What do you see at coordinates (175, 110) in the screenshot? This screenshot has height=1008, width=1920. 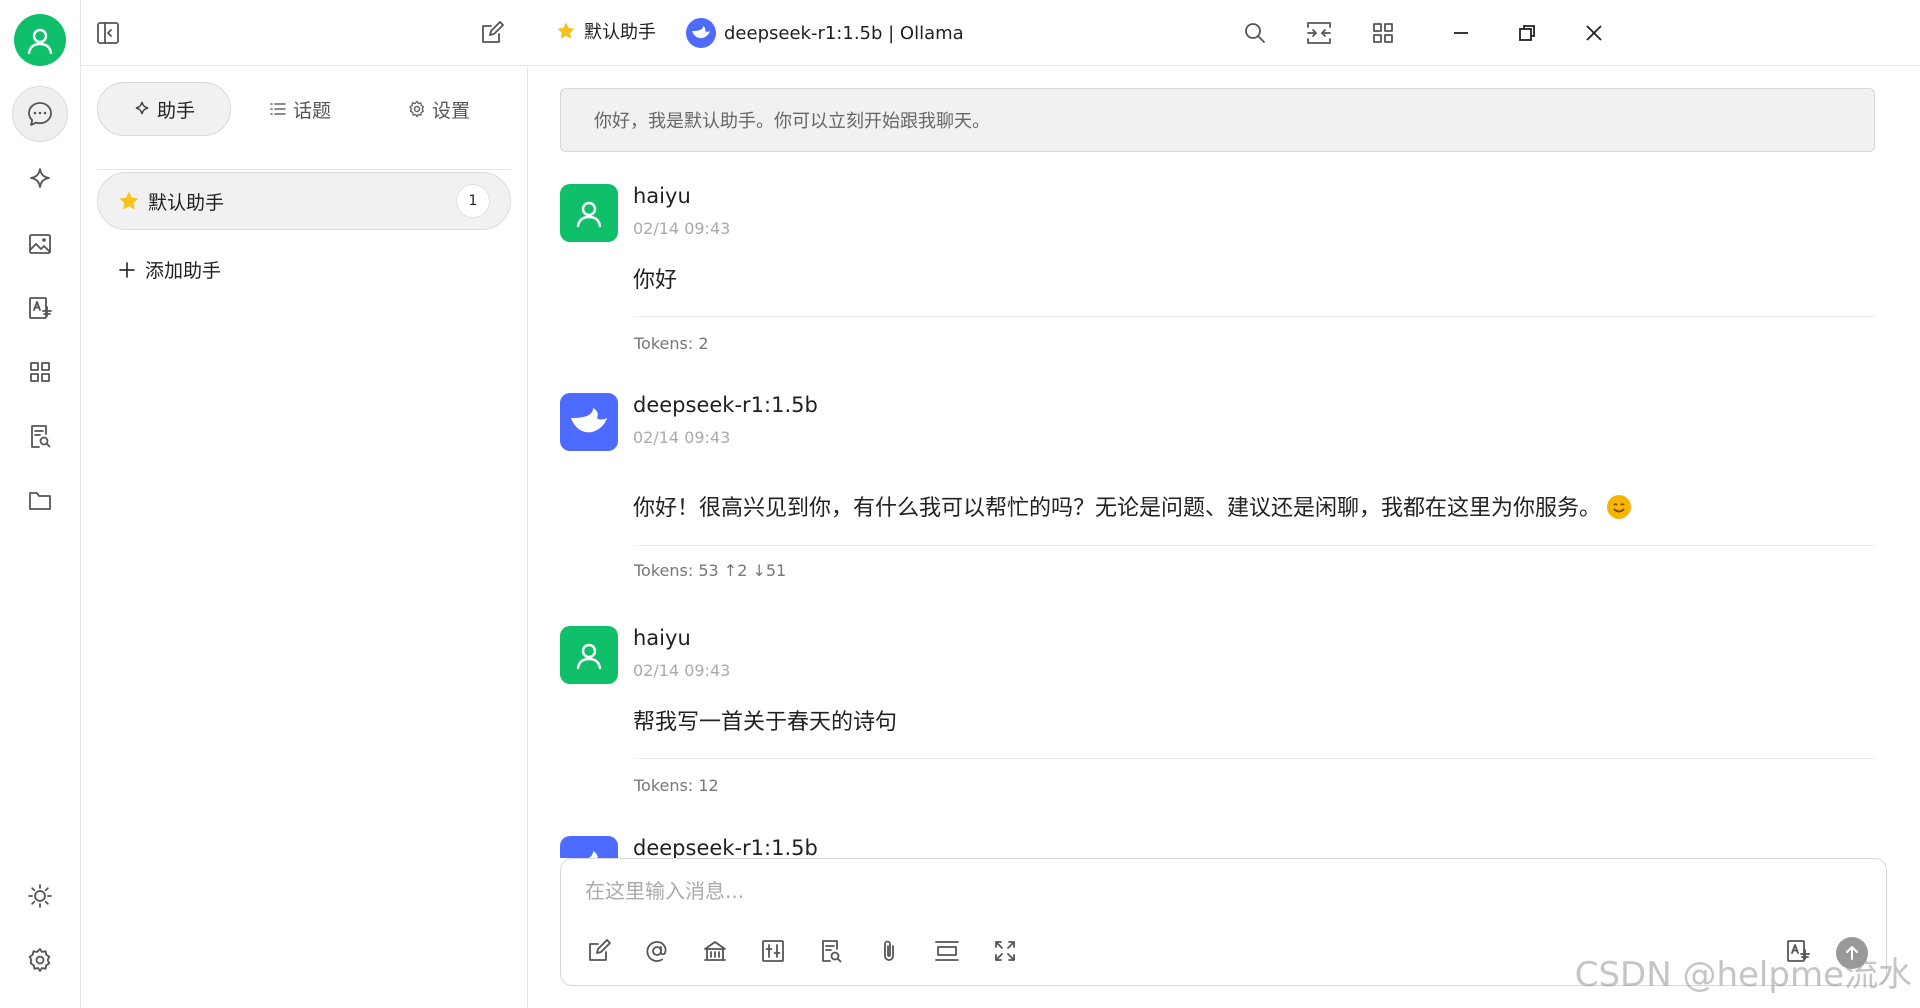 I see `tab-assistants-label: 助手` at bounding box center [175, 110].